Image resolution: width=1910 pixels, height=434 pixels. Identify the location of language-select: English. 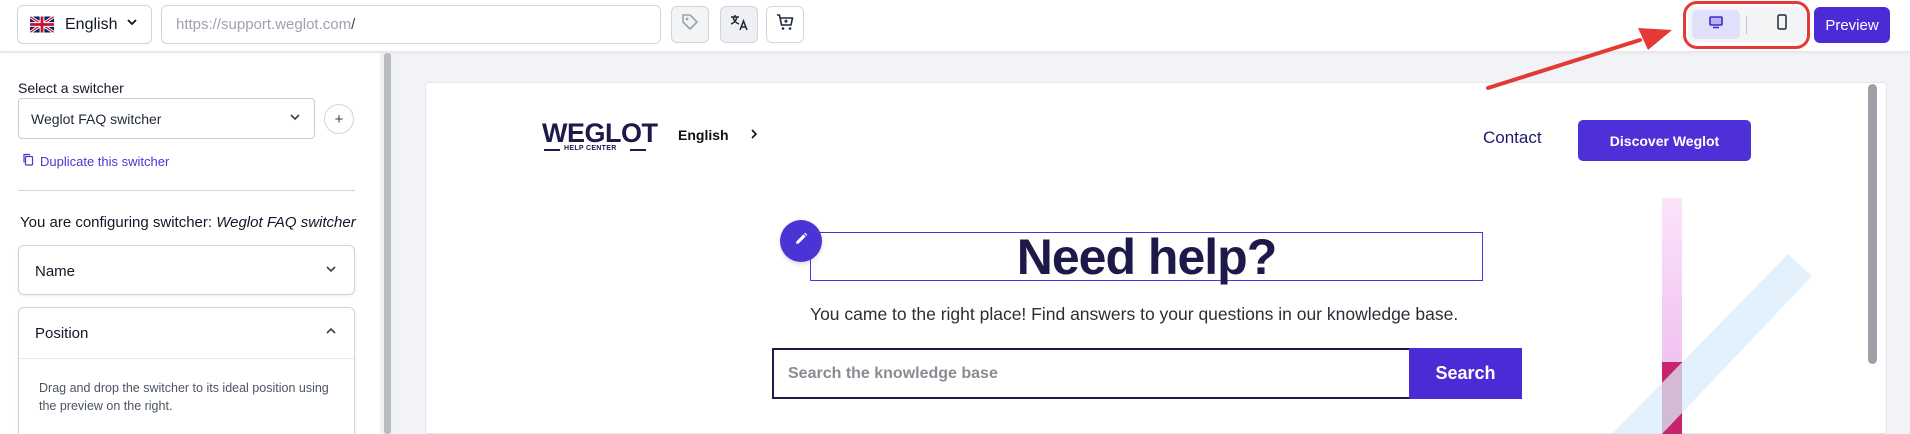
(84, 24).